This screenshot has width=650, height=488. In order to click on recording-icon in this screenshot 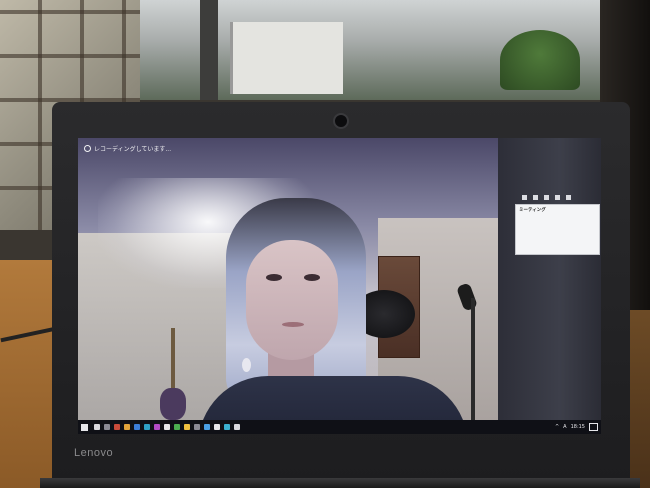, I will do `click(87, 148)`.